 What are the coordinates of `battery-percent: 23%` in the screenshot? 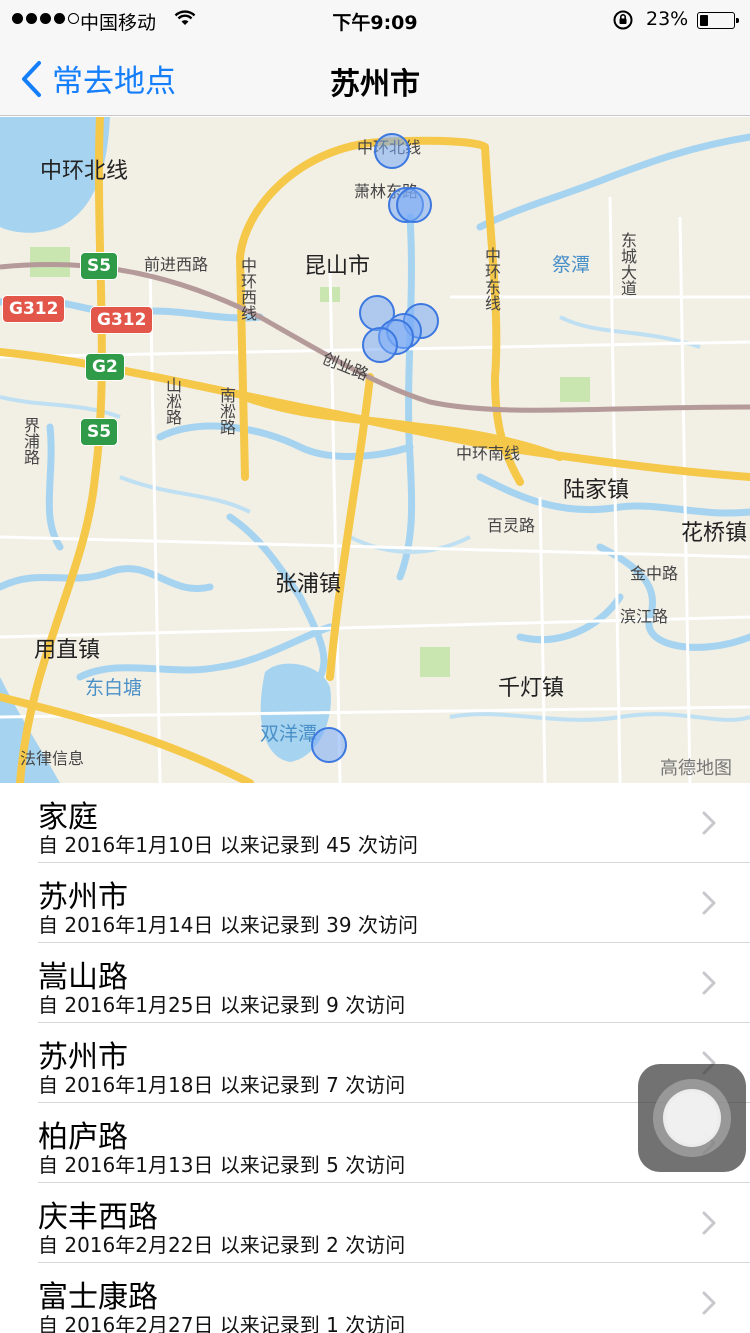 It's located at (667, 19).